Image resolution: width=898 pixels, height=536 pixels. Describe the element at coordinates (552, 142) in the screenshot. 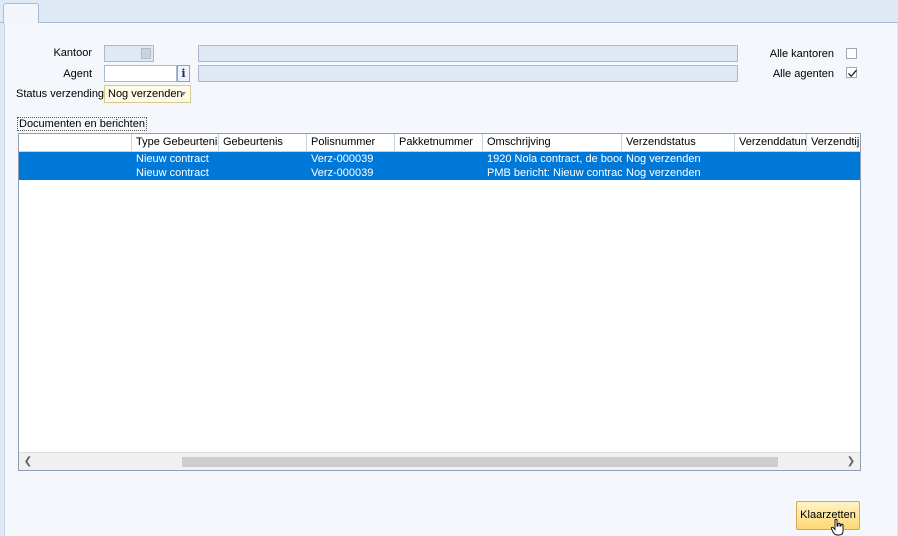

I see `column-header-omschrijving: Omschrijving` at that location.